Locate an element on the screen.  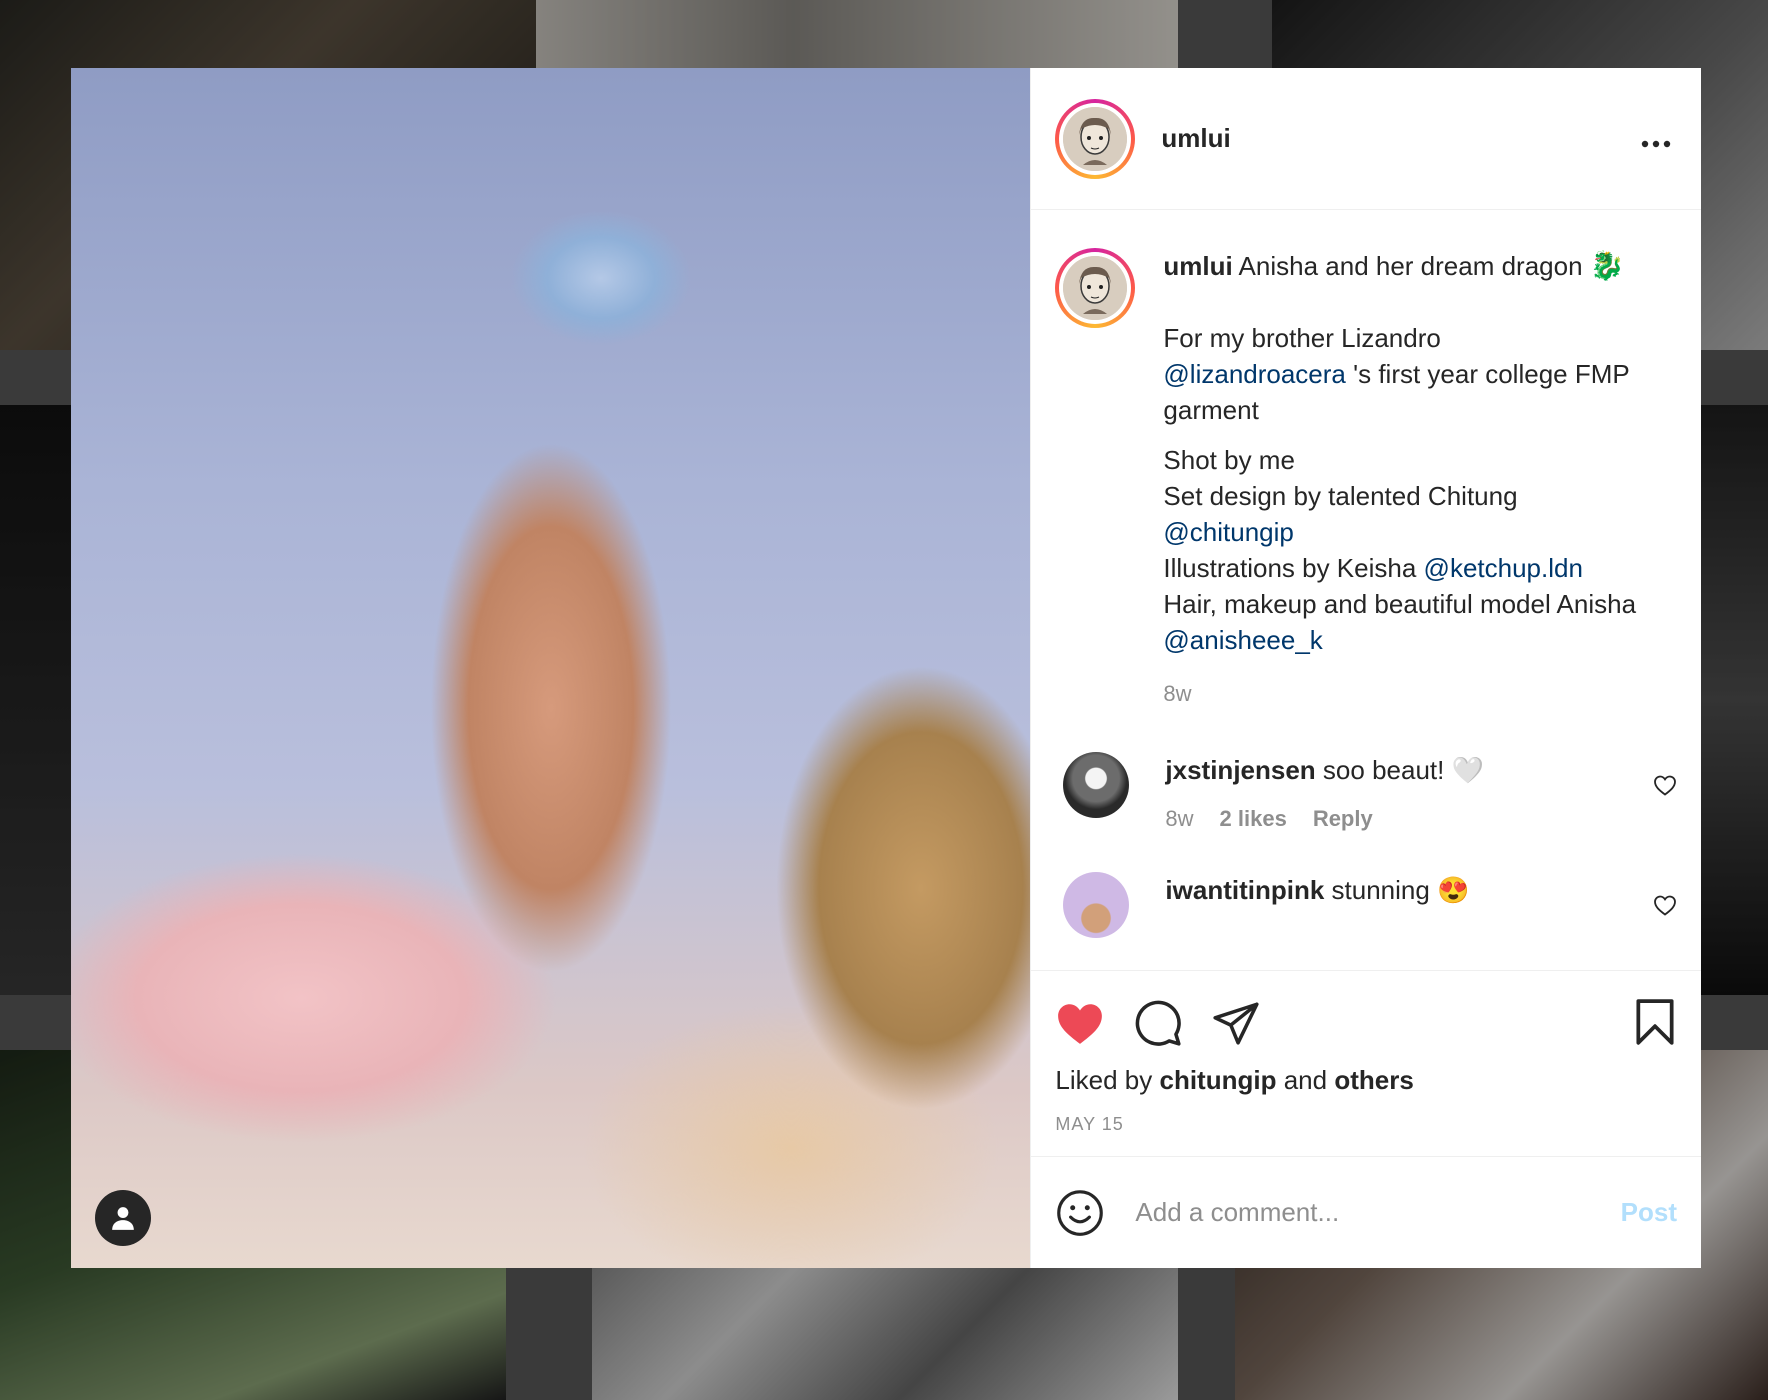
comment-button is located at coordinates (1158, 1023).